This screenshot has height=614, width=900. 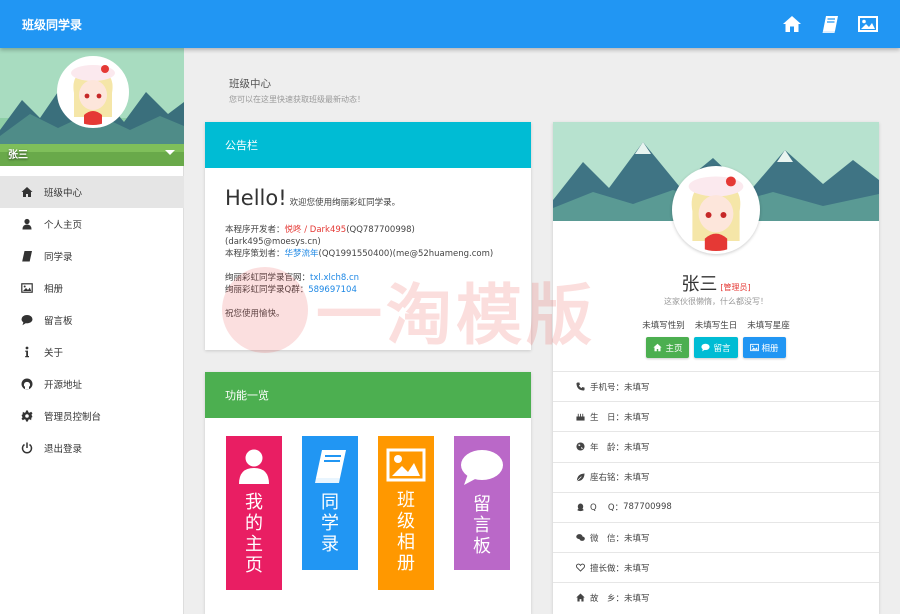 I want to click on sidebar-item-logout: 退出登录, so click(x=92, y=448).